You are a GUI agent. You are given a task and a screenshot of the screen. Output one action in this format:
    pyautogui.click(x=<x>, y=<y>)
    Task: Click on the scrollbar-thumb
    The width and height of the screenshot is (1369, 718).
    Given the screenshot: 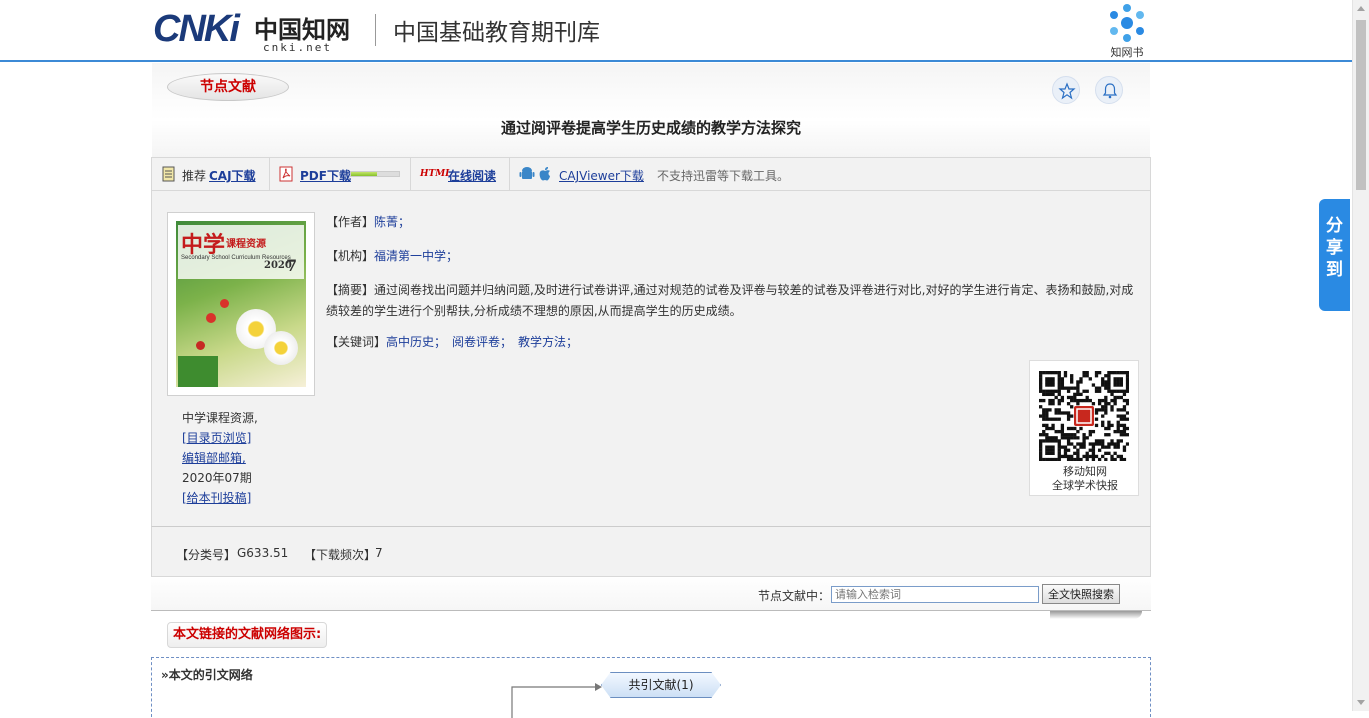 What is the action you would take?
    pyautogui.click(x=1361, y=105)
    